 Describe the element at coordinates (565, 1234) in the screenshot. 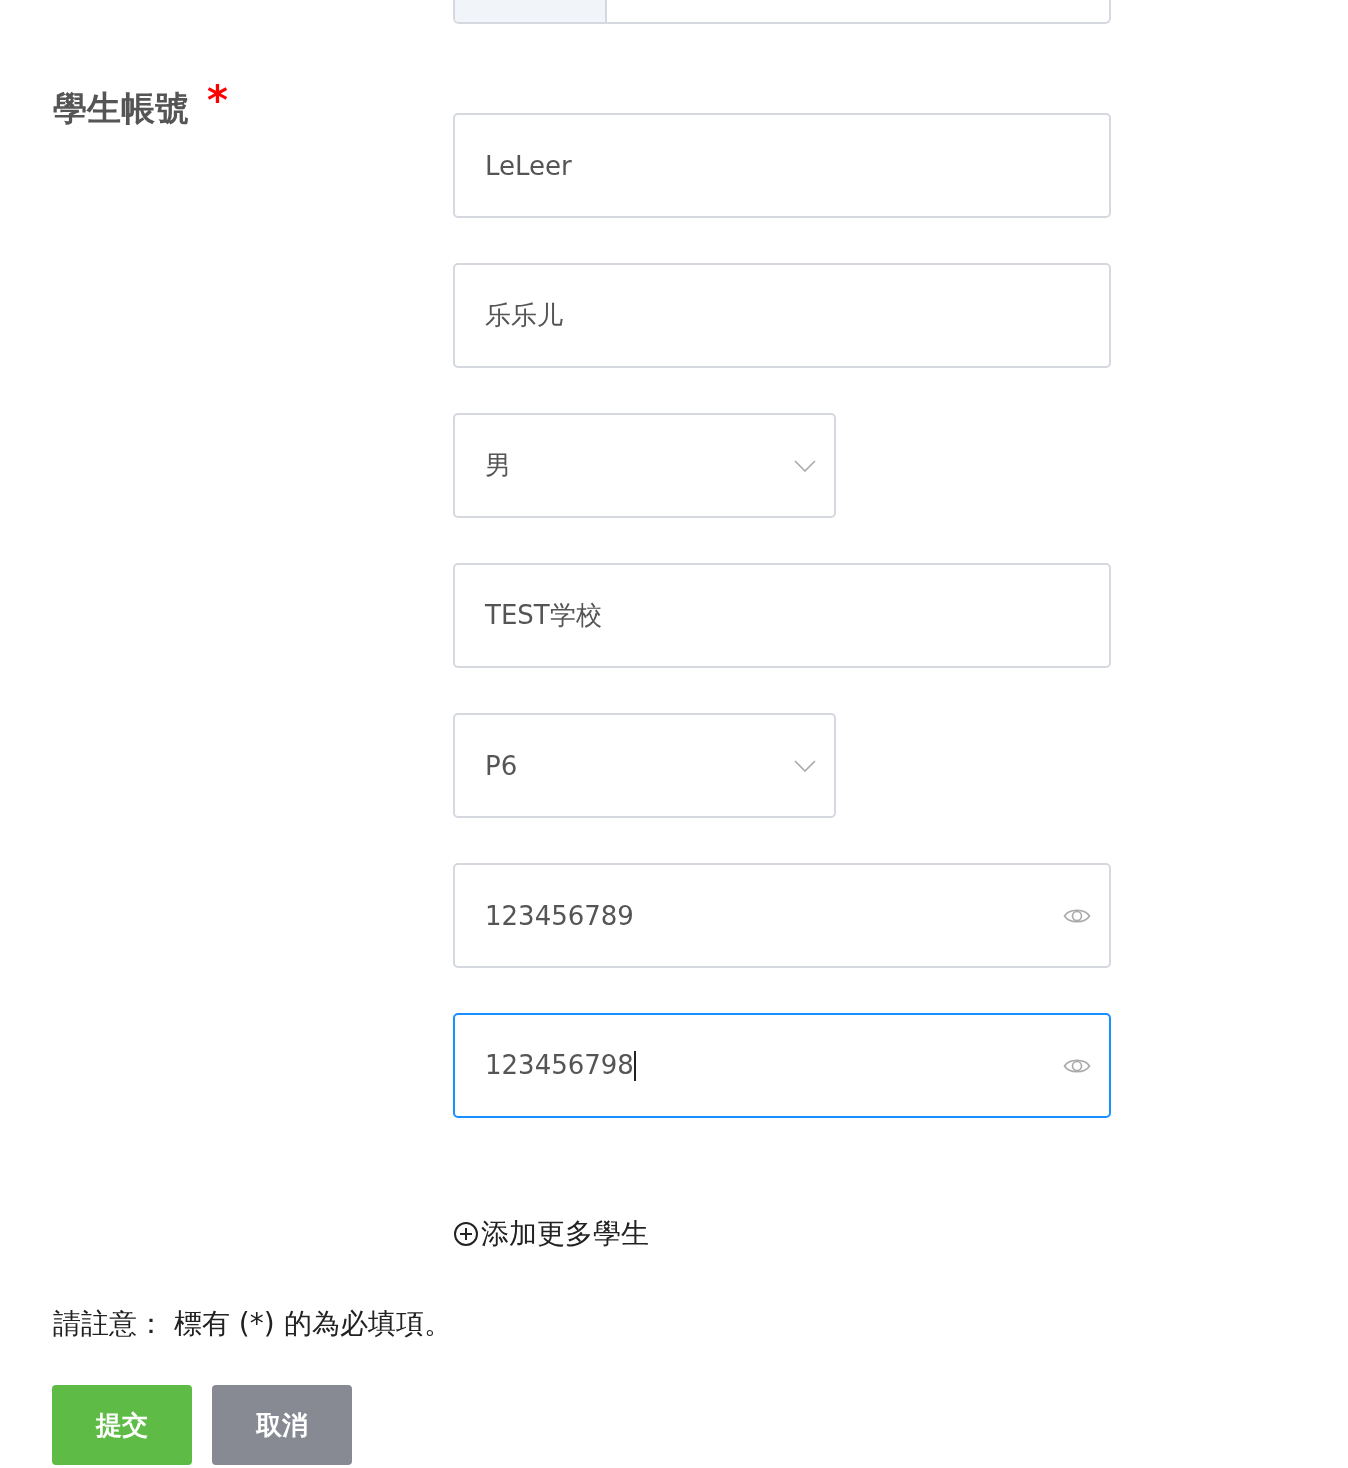

I see `add-student-label: 添加更多學生` at that location.